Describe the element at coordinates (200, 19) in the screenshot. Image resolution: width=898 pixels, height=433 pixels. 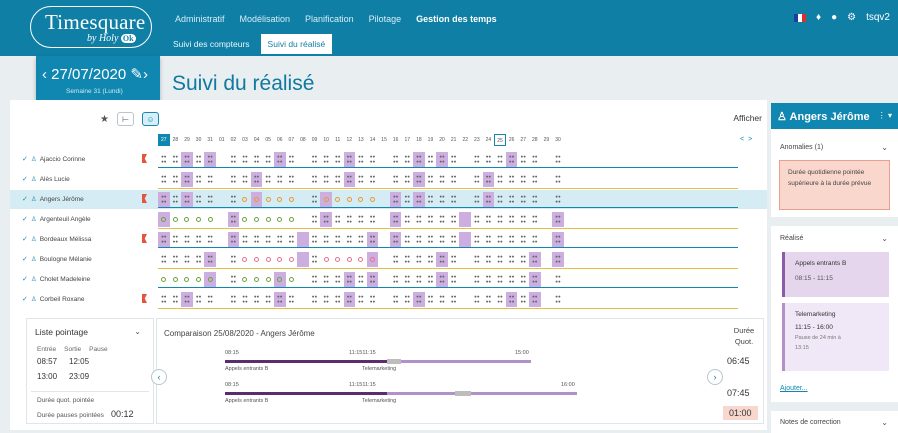
I see `menu-administratif: Administratif` at that location.